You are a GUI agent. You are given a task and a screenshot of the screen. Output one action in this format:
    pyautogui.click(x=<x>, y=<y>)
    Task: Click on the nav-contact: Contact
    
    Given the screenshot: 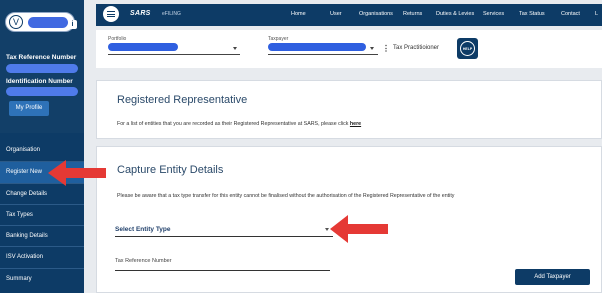 What is the action you would take?
    pyautogui.click(x=570, y=14)
    